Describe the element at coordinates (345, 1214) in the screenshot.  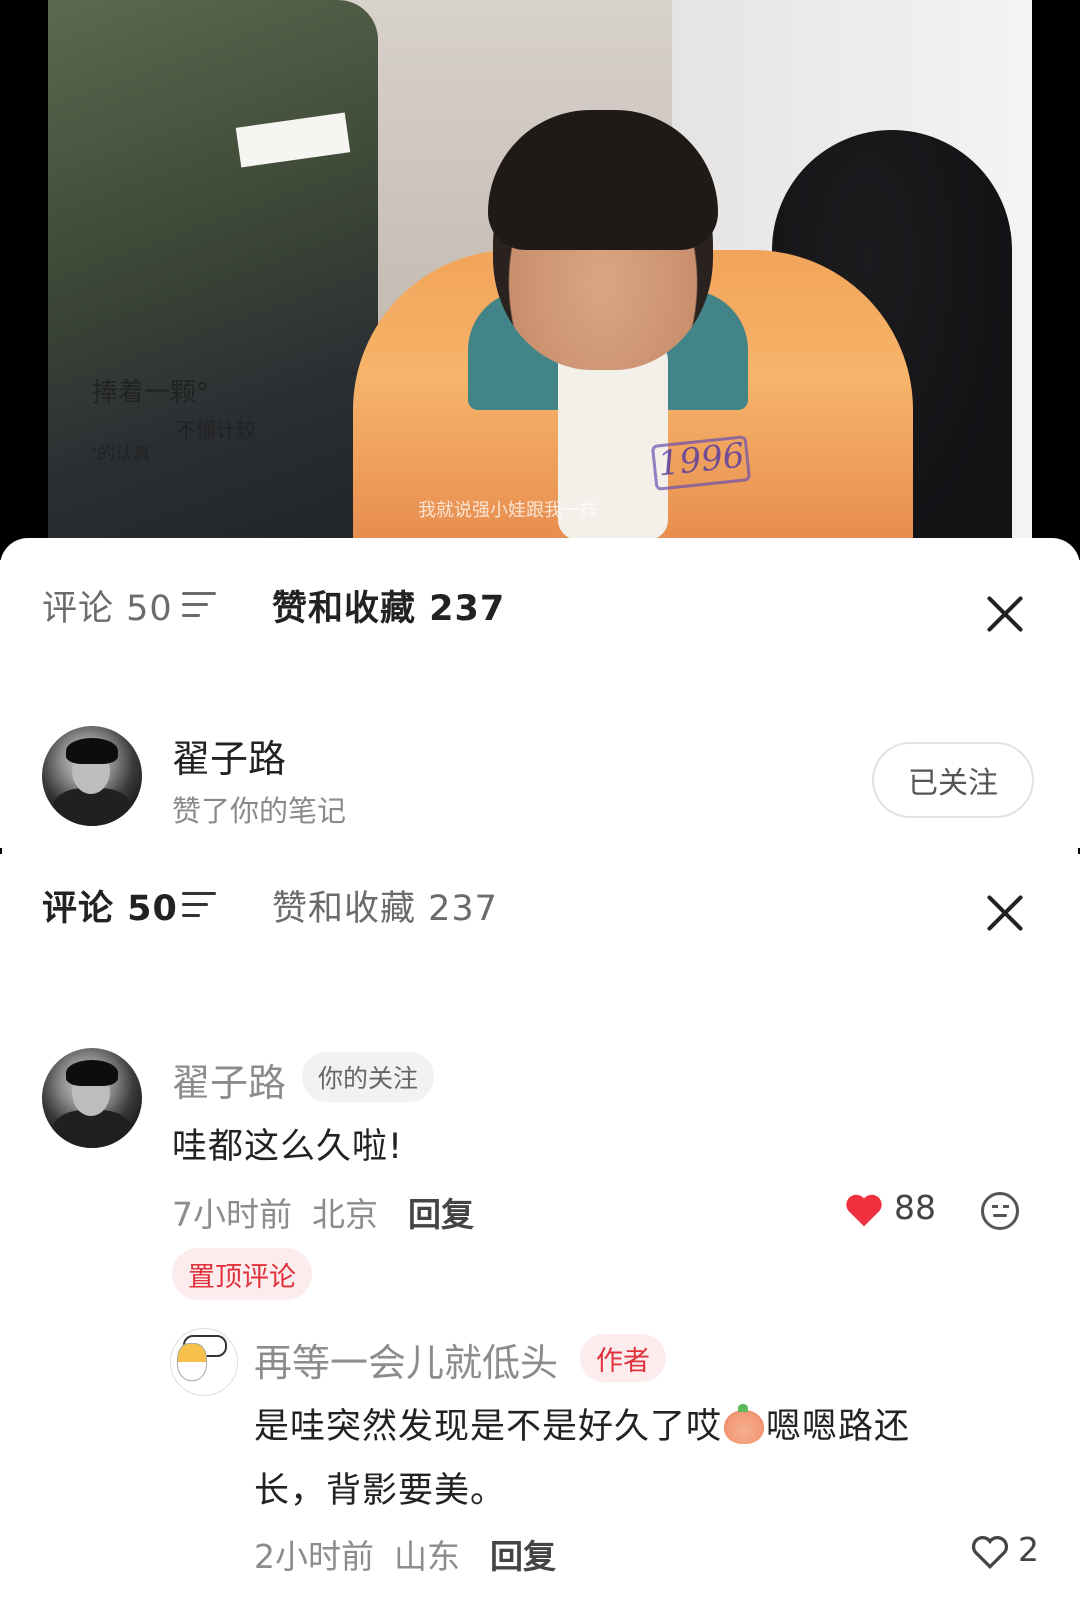
I see `comment-location: 北京` at that location.